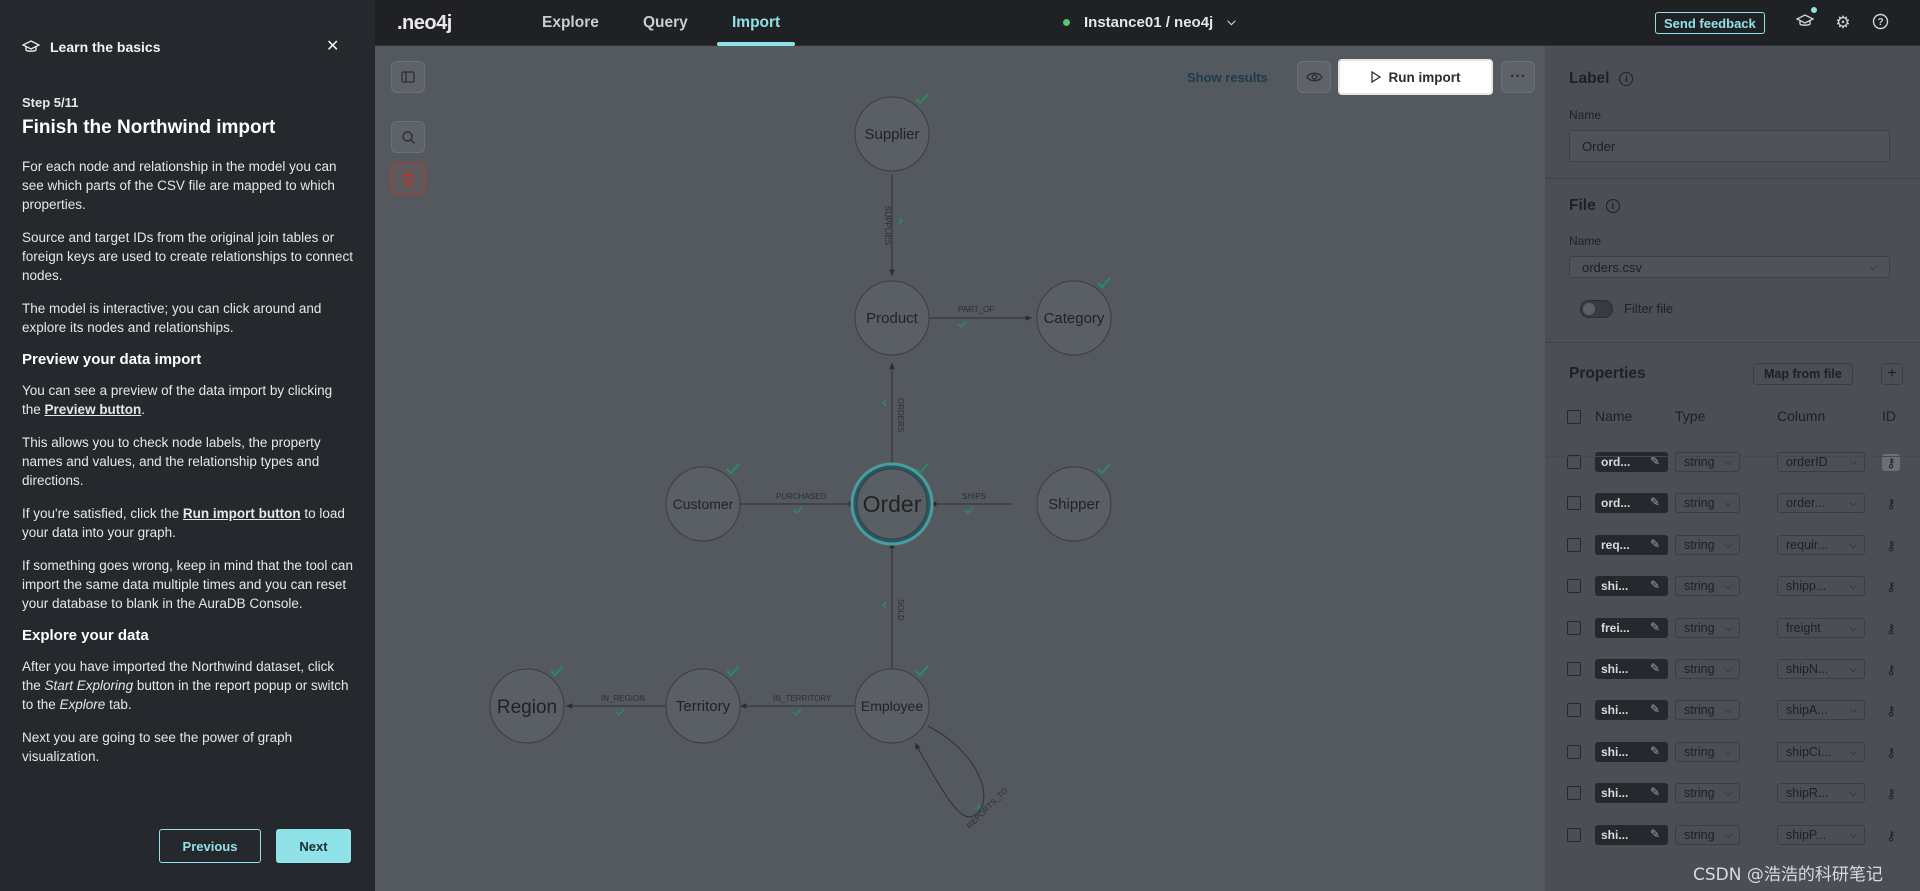 This screenshot has height=891, width=1920. I want to click on tab-import: Import, so click(756, 23).